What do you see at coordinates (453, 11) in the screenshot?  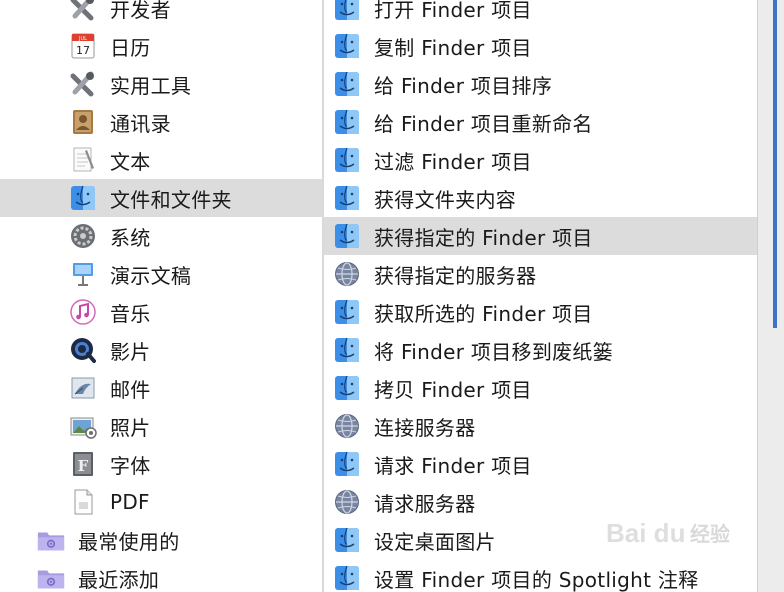 I see `action-item-label: 打开 Finder 项目` at bounding box center [453, 11].